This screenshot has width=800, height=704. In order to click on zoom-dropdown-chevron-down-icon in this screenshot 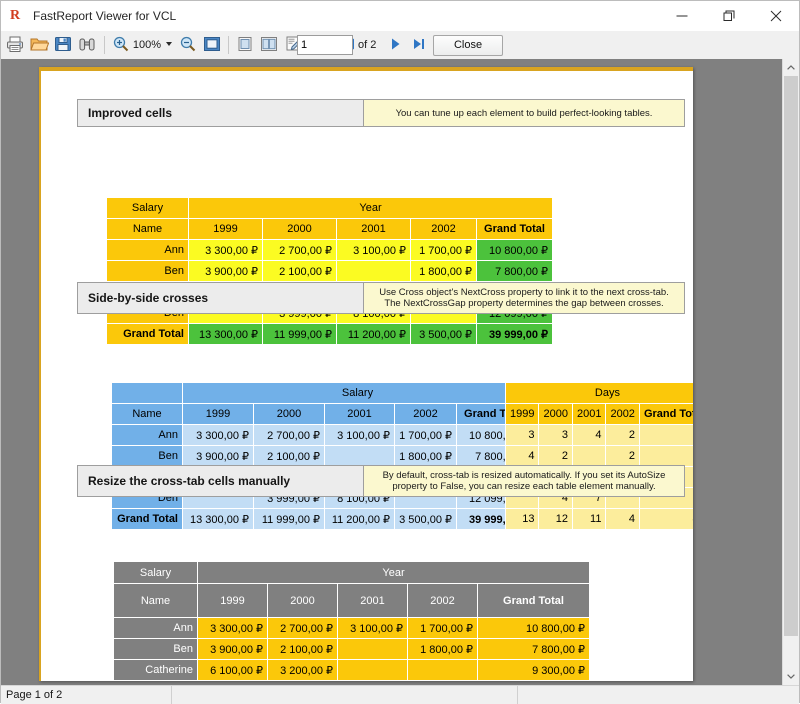, I will do `click(169, 44)`.